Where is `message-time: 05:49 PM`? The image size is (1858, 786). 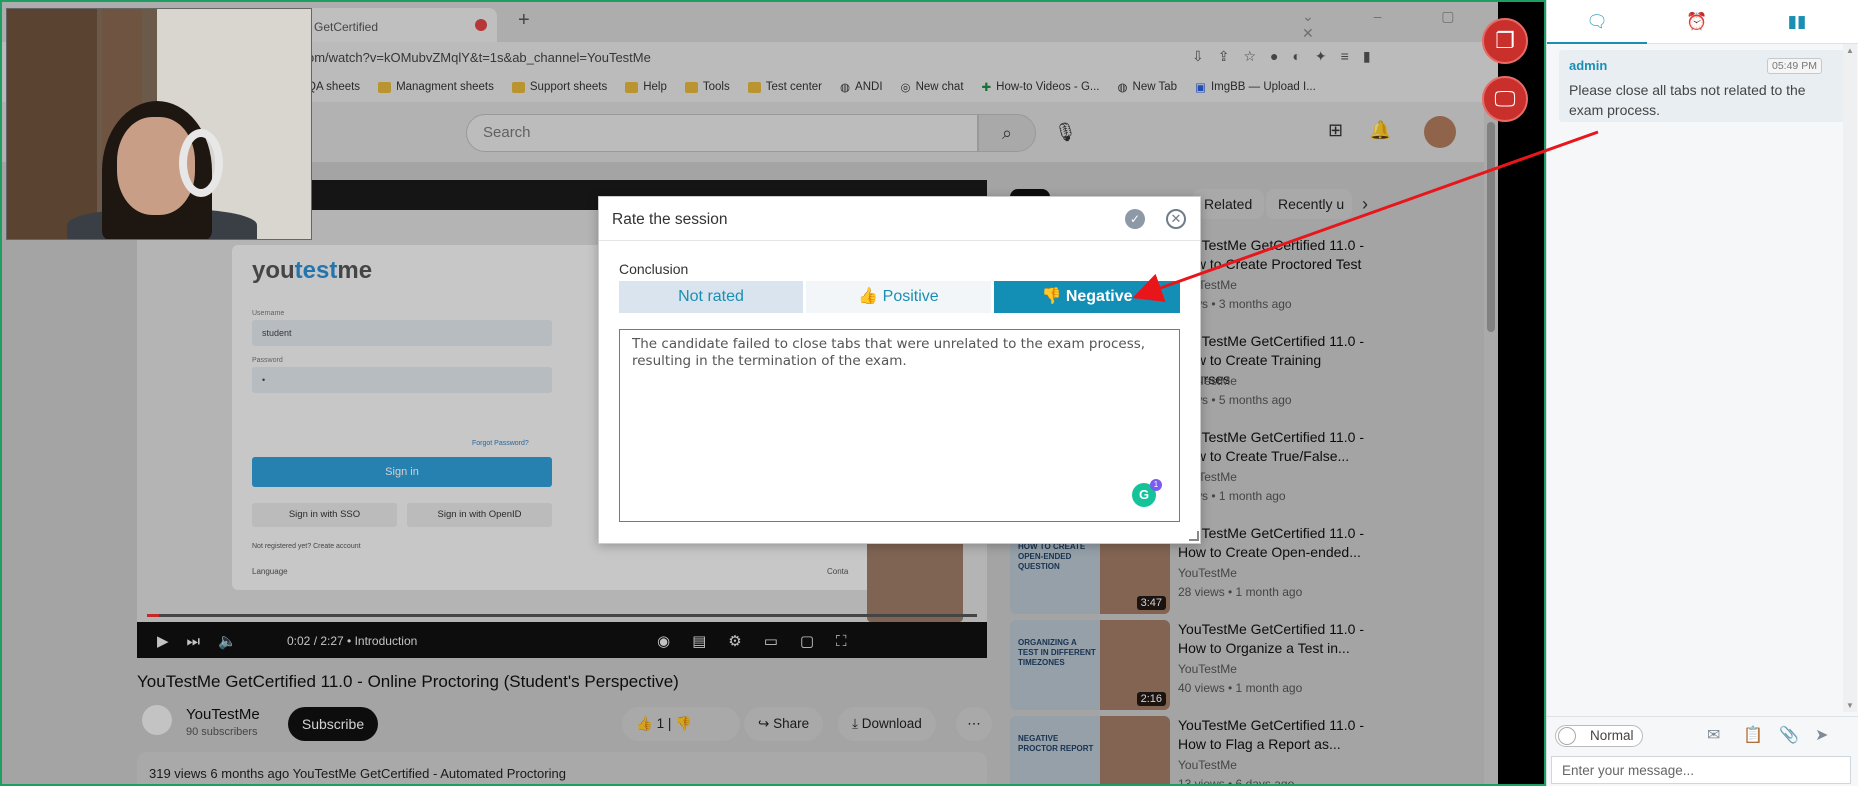 message-time: 05:49 PM is located at coordinates (1794, 66).